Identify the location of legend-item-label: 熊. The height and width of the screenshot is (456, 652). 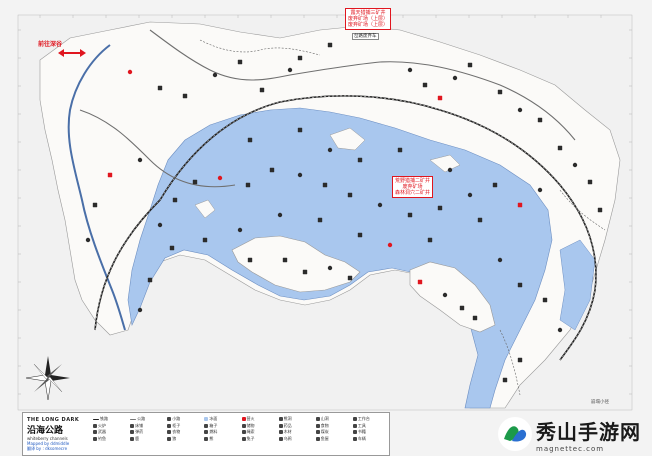
(211, 438).